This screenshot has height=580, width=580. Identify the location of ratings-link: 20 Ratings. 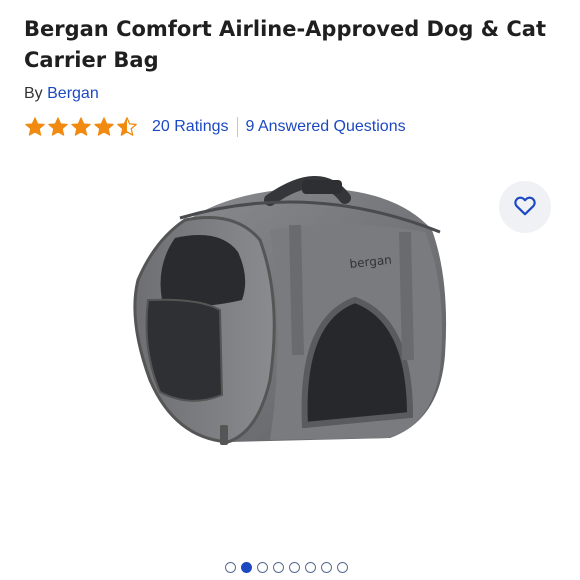
(190, 127).